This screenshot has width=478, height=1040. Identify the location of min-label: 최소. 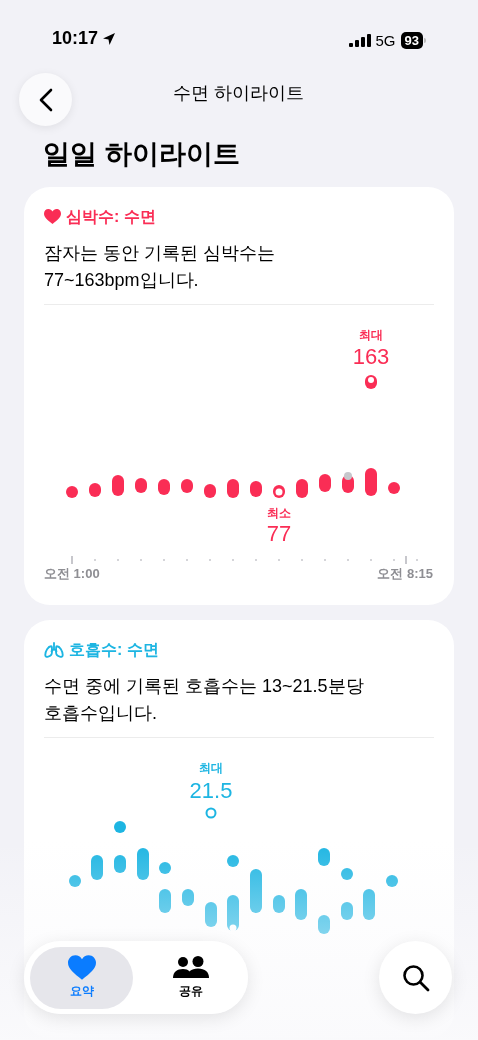
(279, 512).